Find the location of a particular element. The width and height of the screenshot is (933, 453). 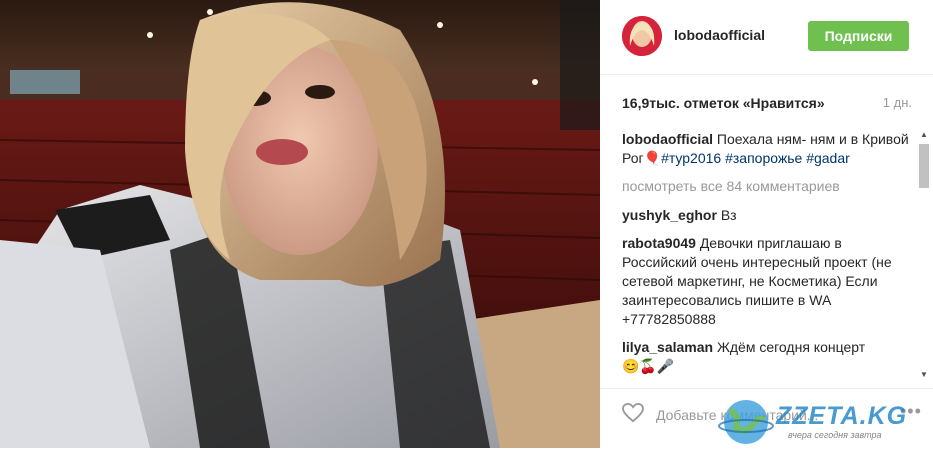

comments-scrollbar: ▲ ▼ is located at coordinates (924, 255).